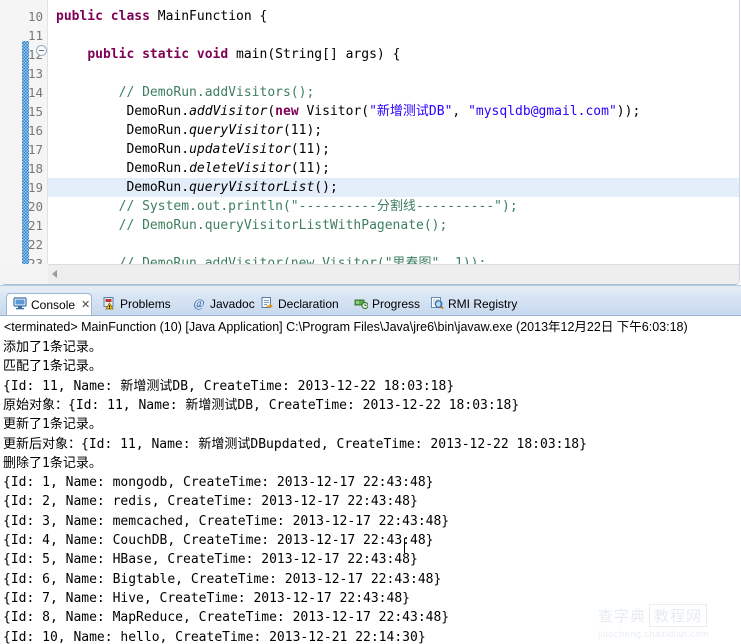 The height and width of the screenshot is (644, 741). What do you see at coordinates (162, 16) in the screenshot?
I see `code-line-text: public class MainFunction {` at bounding box center [162, 16].